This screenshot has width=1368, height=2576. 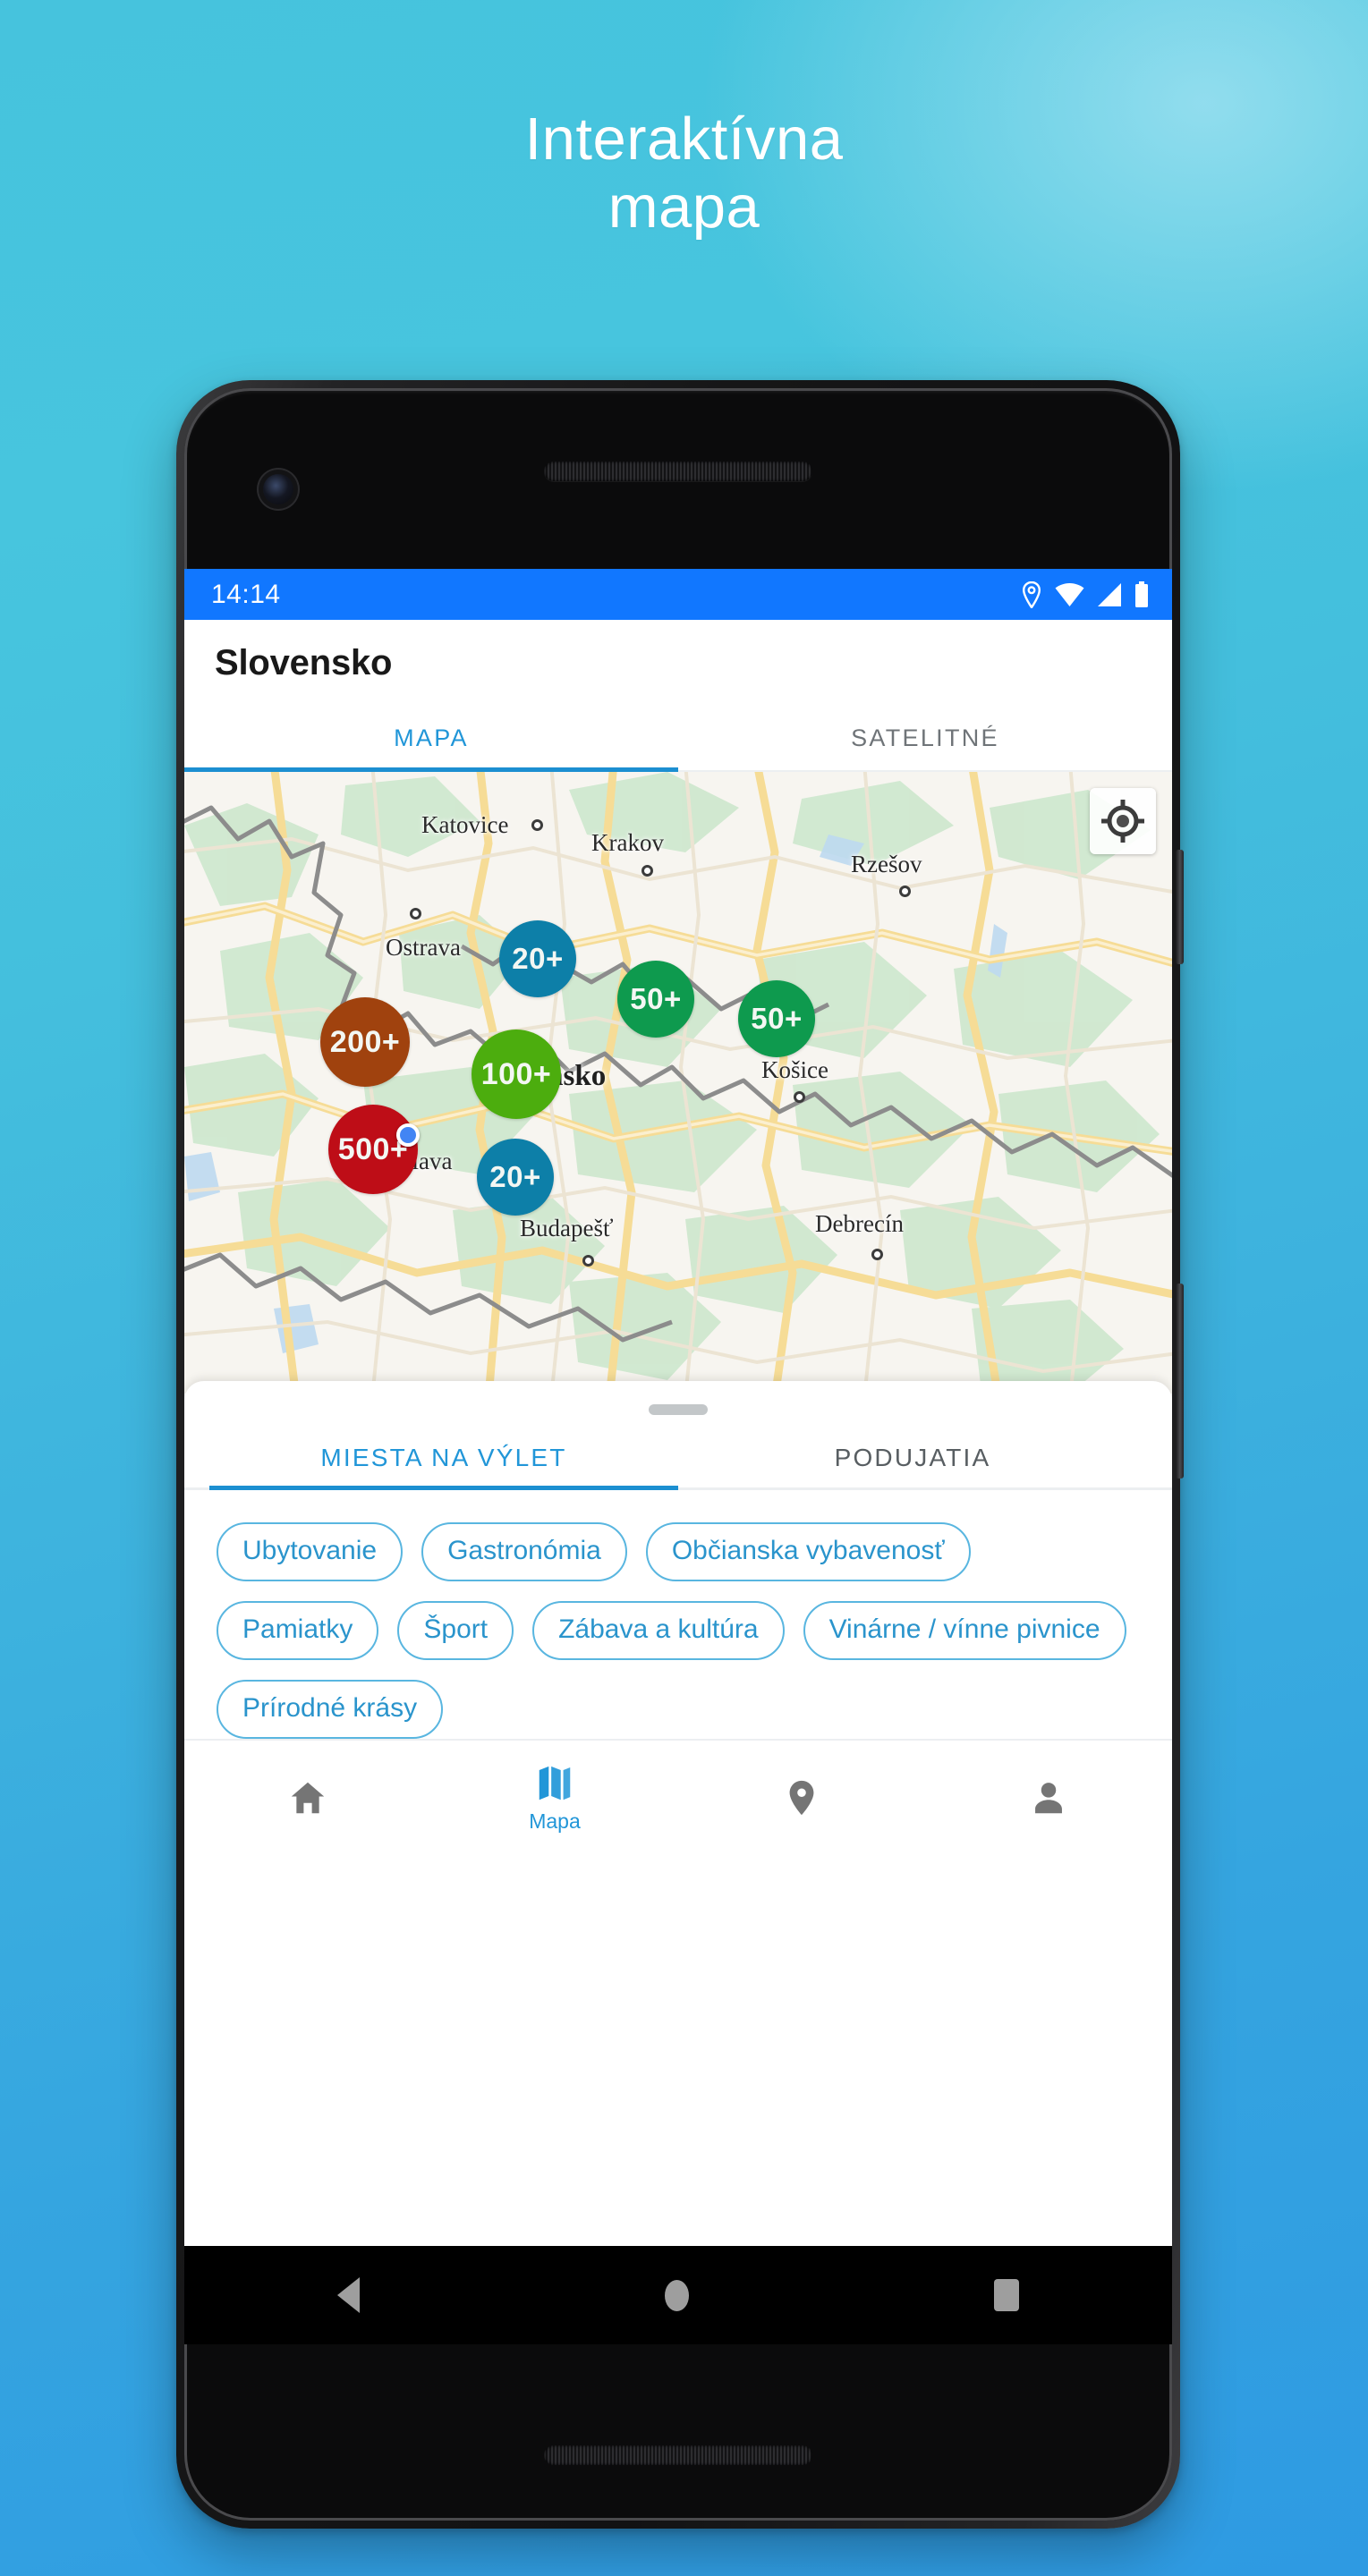 I want to click on nav-item-places, so click(x=801, y=1798).